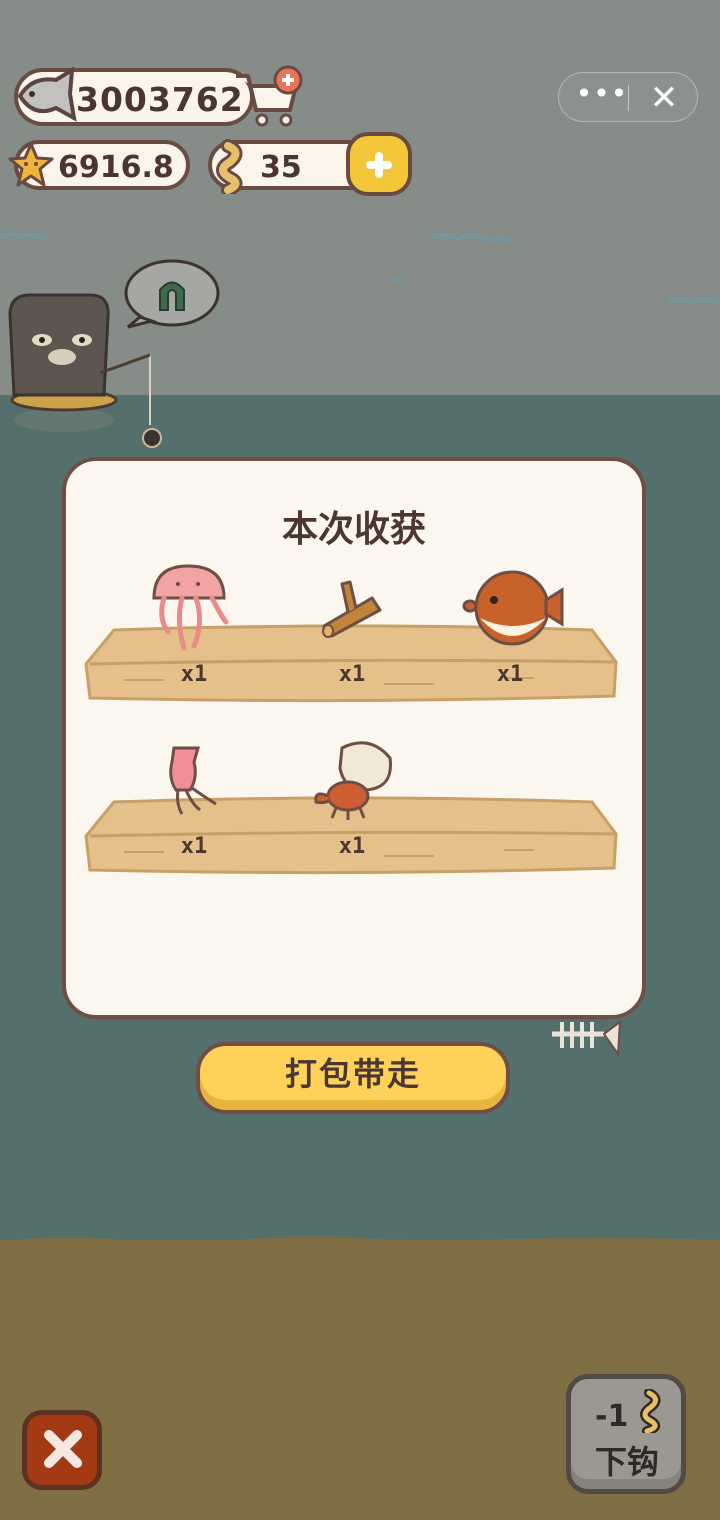  Describe the element at coordinates (114, 353) in the screenshot. I see `cat-fisher` at that location.